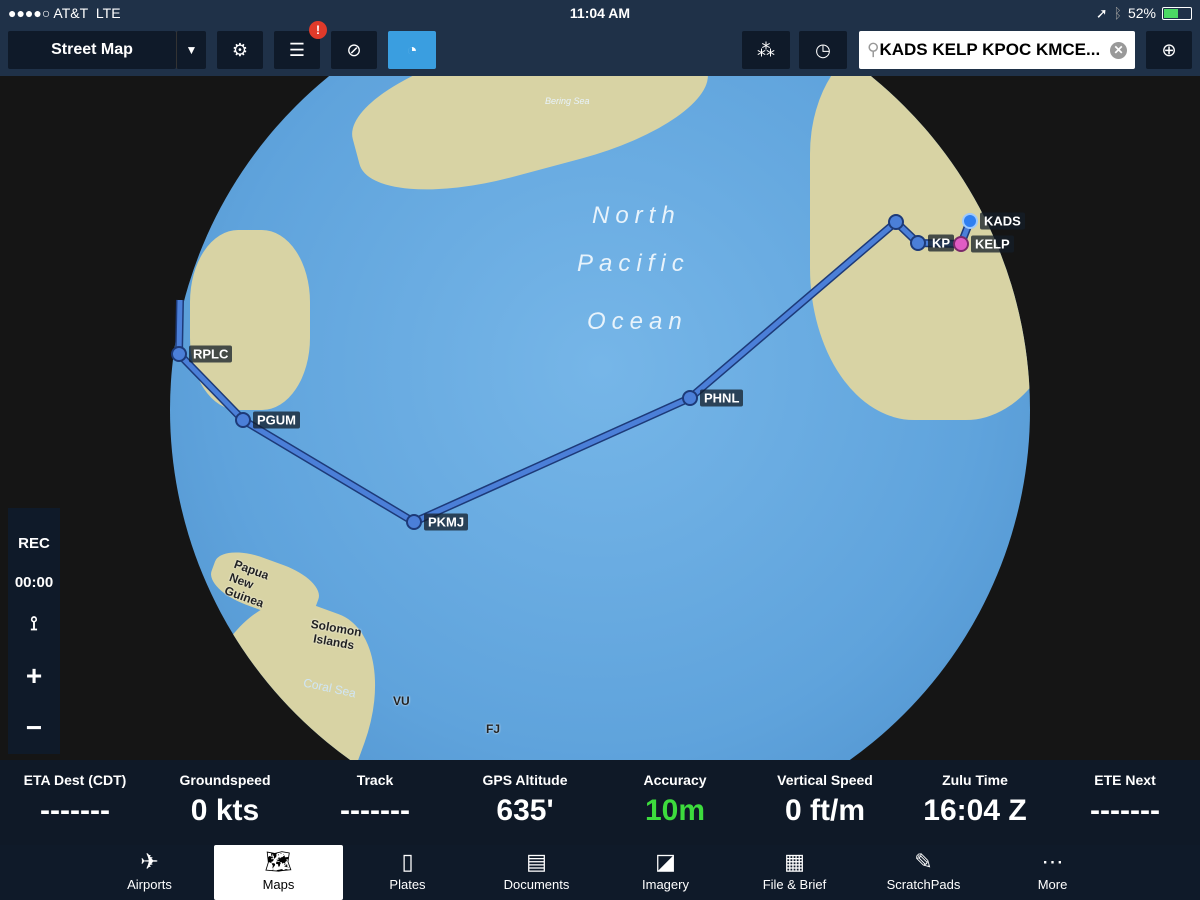 This screenshot has width=1200, height=900. I want to click on map-type-dropdown-icon: ▼, so click(191, 50).